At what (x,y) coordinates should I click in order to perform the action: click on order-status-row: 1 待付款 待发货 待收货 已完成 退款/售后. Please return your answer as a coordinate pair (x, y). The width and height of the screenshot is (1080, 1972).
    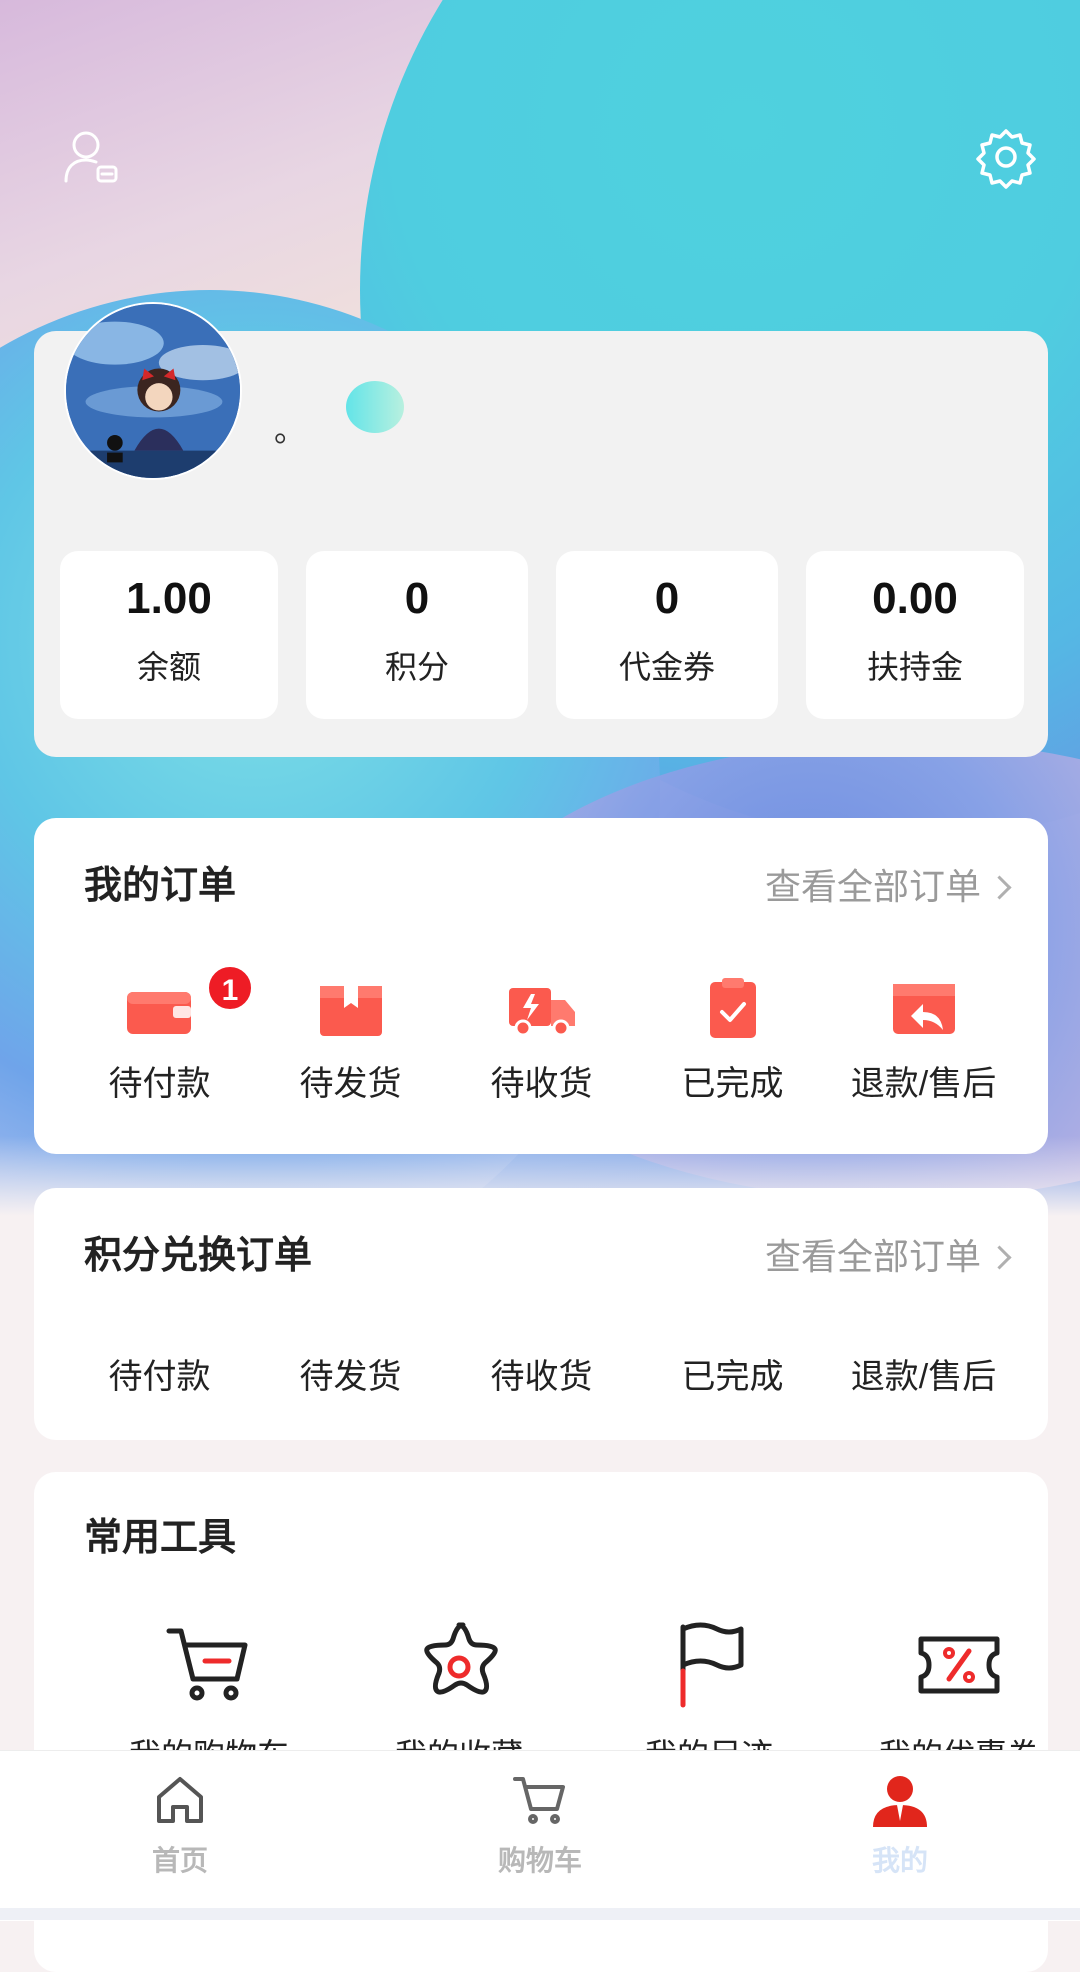
    Looking at the image, I should click on (541, 1035).